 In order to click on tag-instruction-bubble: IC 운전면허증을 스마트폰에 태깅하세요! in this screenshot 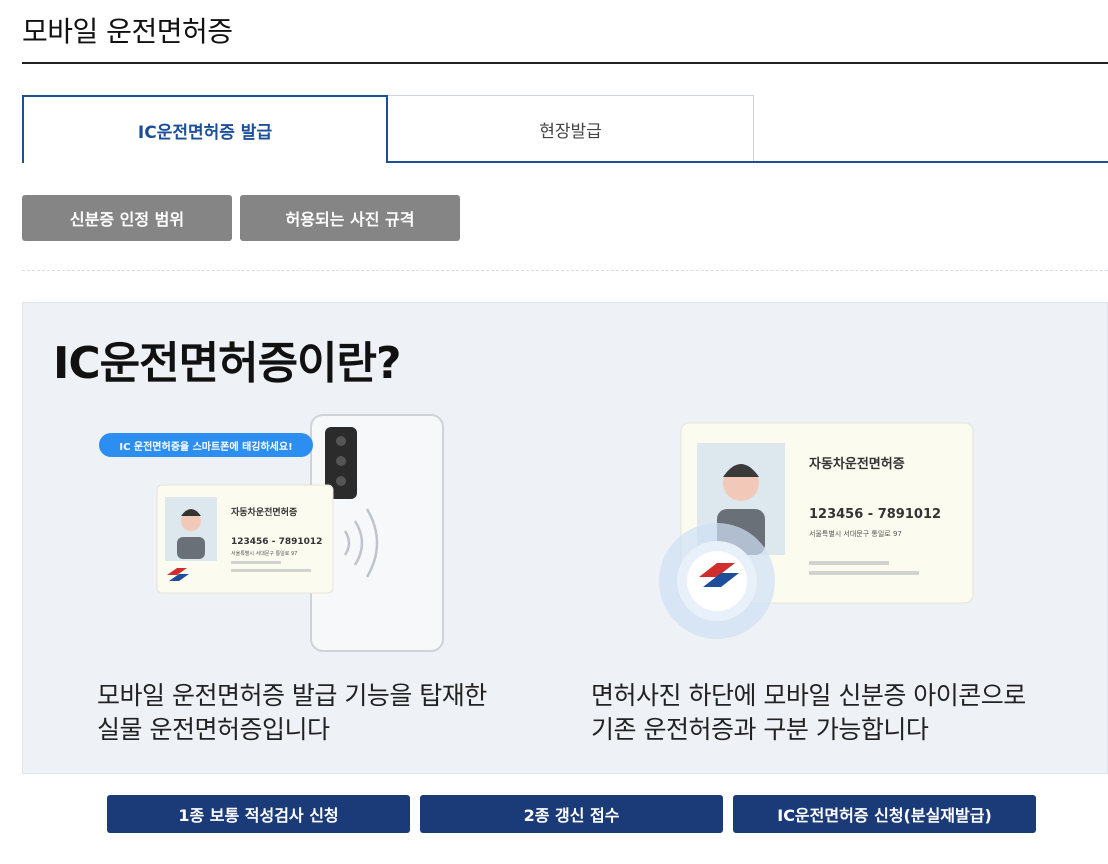, I will do `click(206, 445)`.